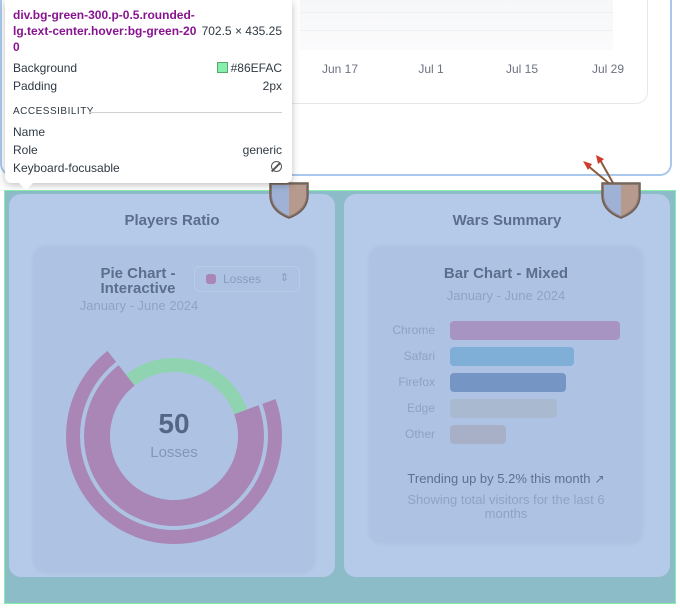 This screenshot has width=680, height=613. I want to click on background-row: Background #86EFAC, so click(147, 69).